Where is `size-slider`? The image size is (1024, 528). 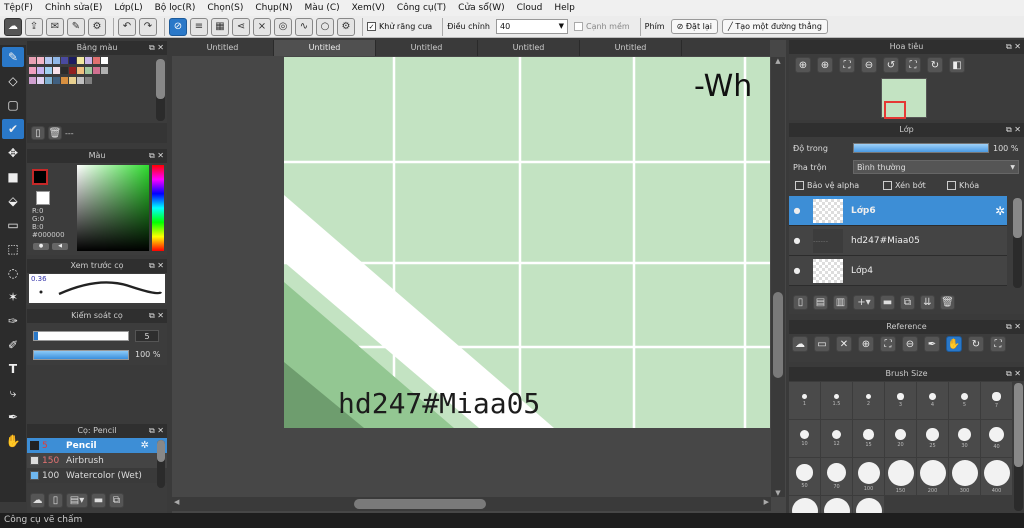 size-slider is located at coordinates (81, 336).